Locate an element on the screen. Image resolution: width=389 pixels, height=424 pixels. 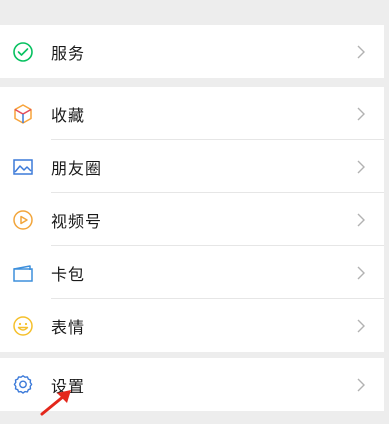
menu-item-label: 收藏 is located at coordinates (68, 115).